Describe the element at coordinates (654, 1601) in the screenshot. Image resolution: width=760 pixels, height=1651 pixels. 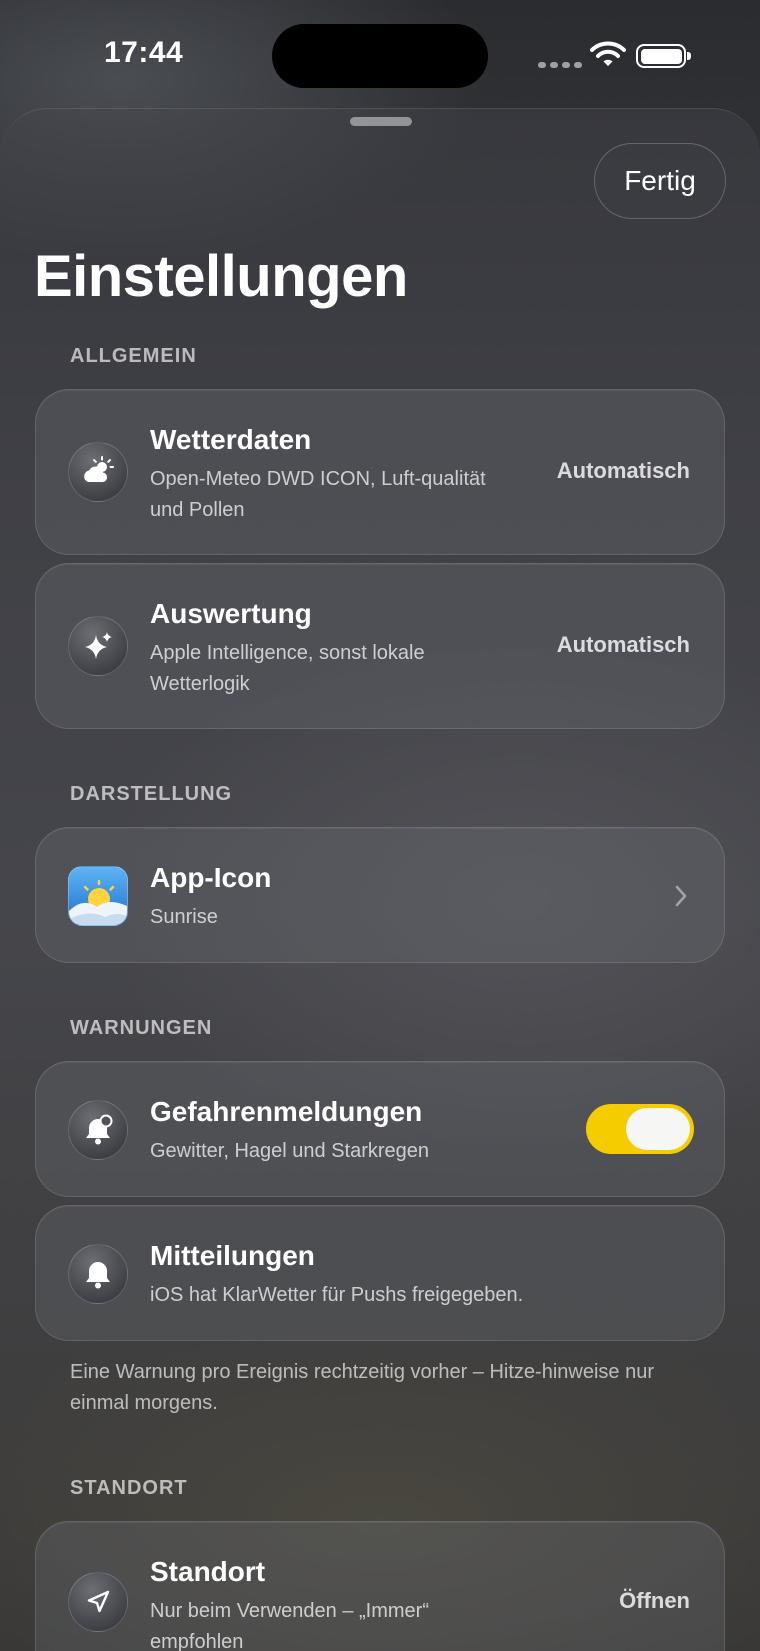
I see `open-location-settings-button: Öffnen` at that location.